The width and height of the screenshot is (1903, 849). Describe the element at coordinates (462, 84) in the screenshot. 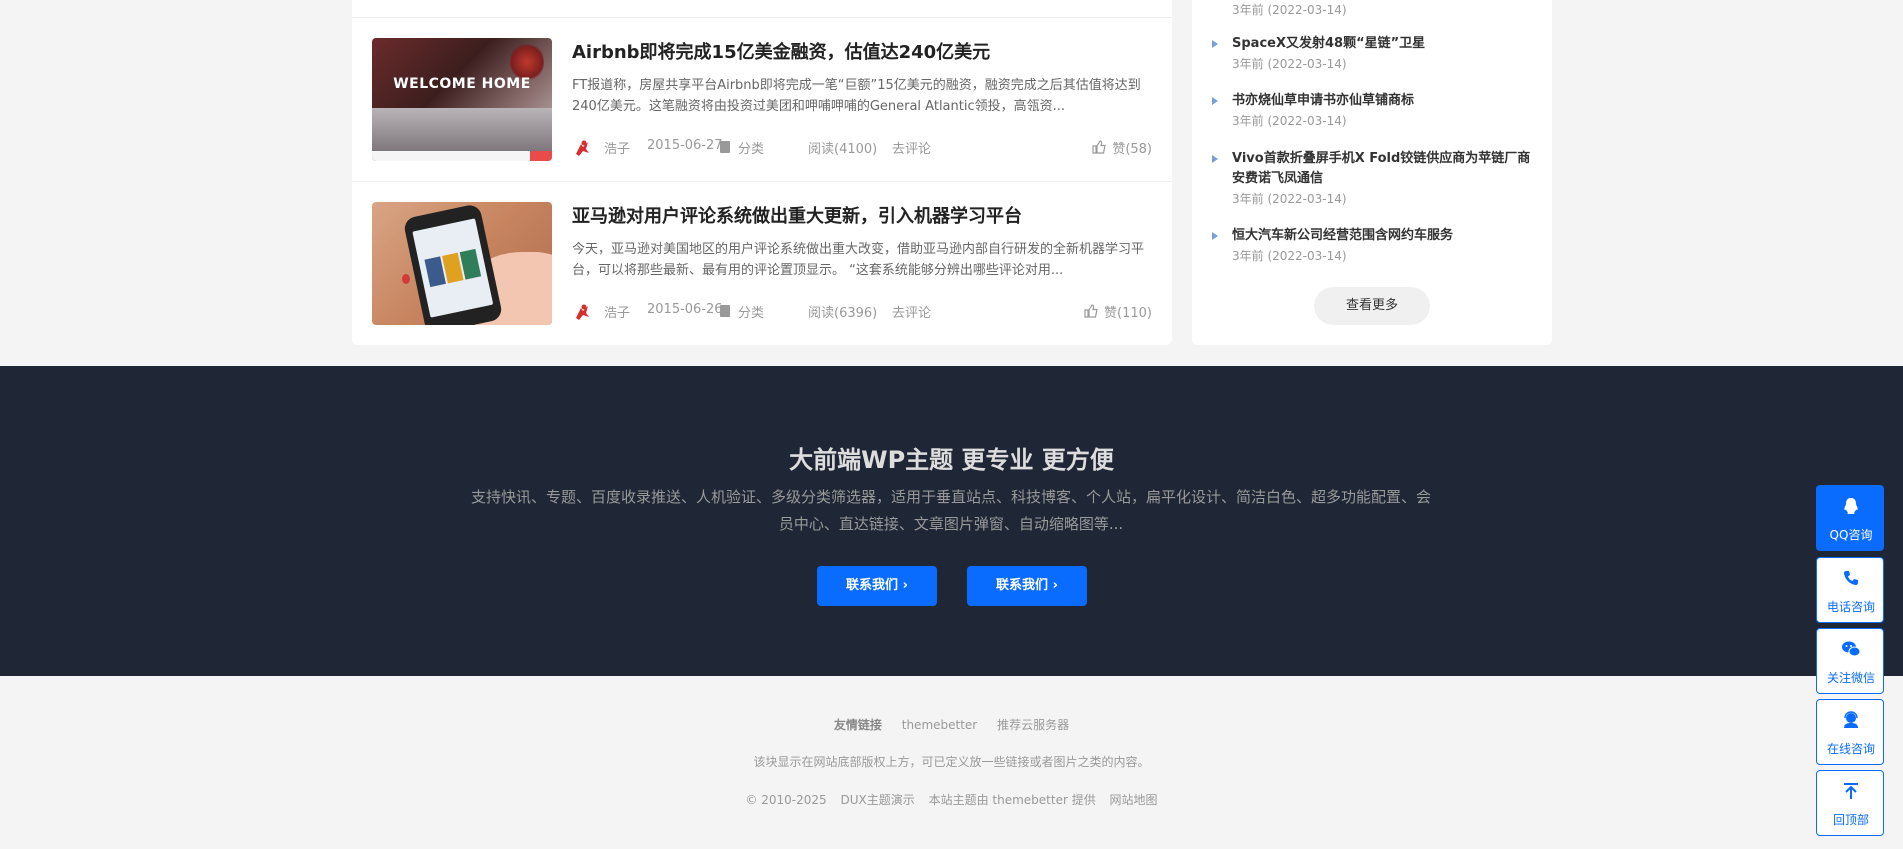

I see `thumbnail-text: WELCOME HOME` at that location.